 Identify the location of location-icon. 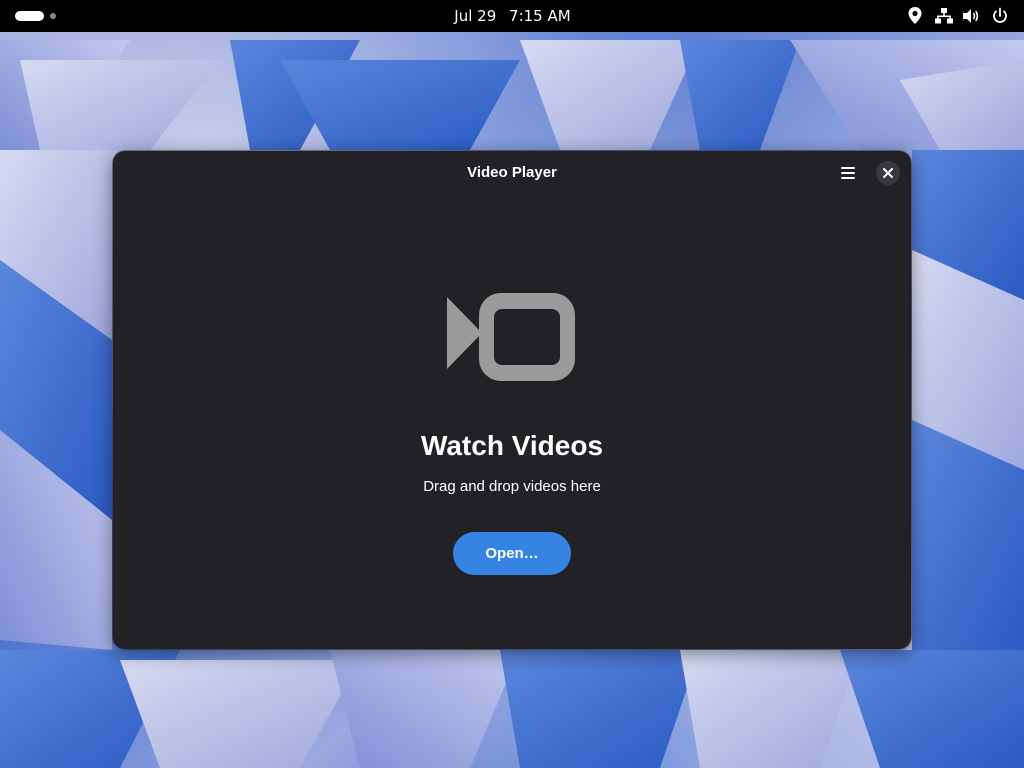
(916, 16).